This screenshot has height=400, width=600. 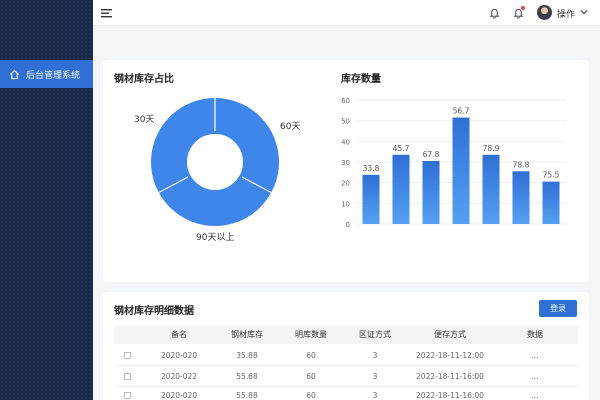 What do you see at coordinates (375, 334) in the screenshot?
I see `col-header: 区证方式` at bounding box center [375, 334].